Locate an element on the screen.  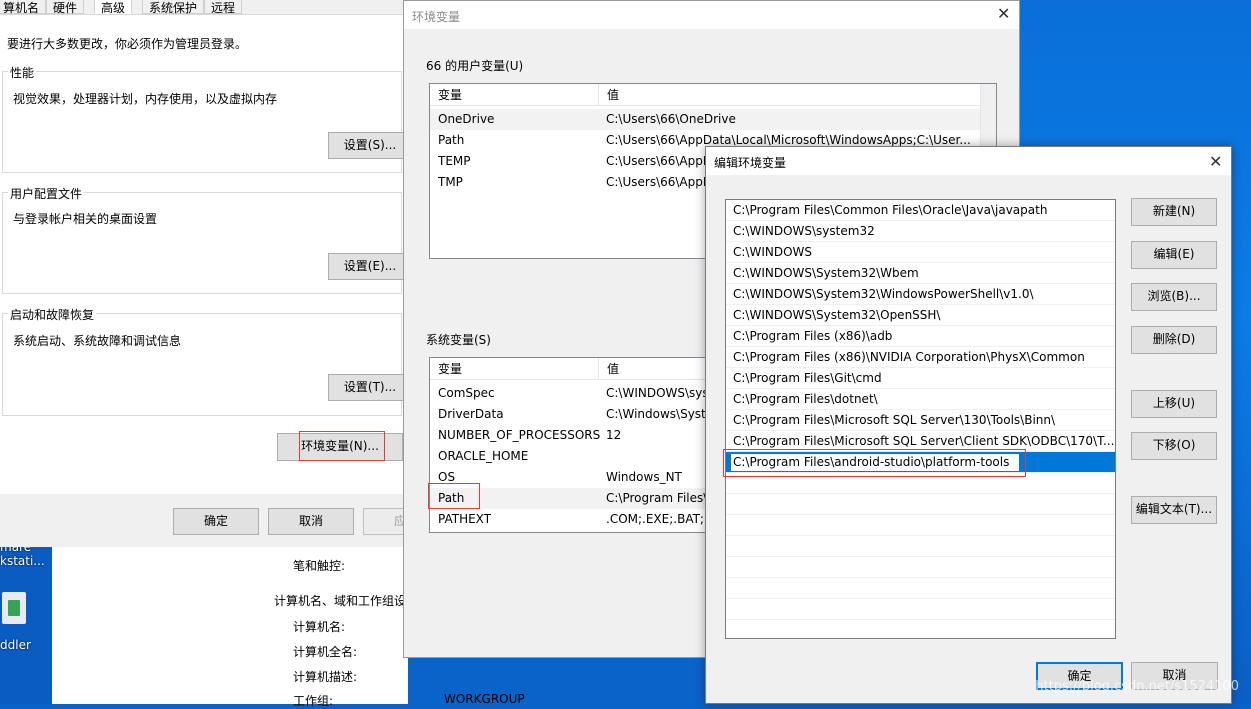
var-value: C:\Program Files\ is located at coordinates (657, 498).